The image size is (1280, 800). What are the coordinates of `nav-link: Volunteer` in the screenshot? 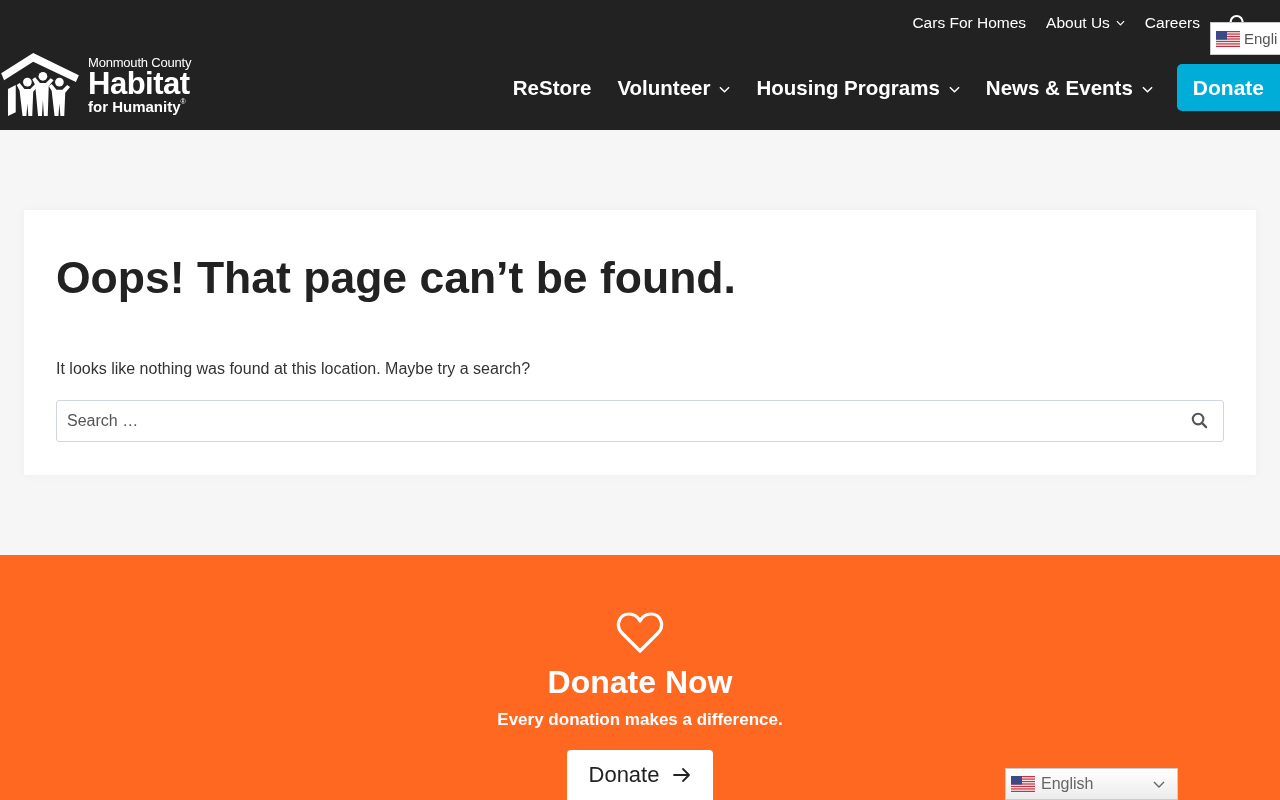 It's located at (674, 87).